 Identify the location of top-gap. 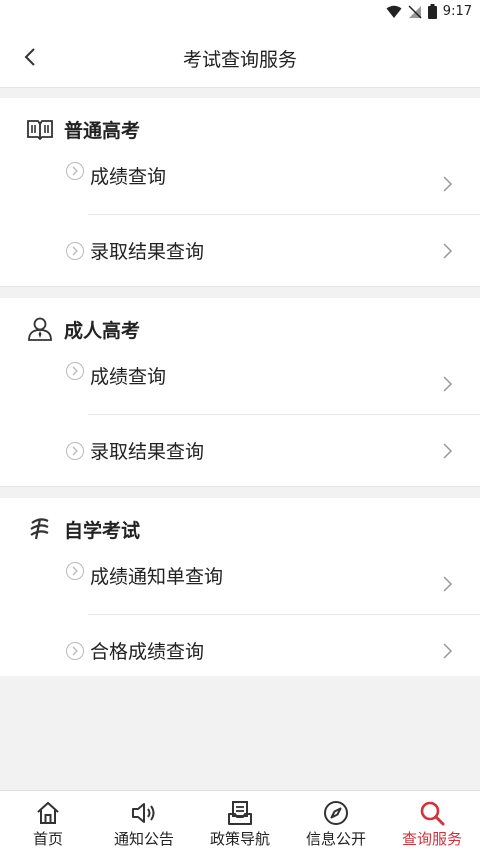
(240, 93).